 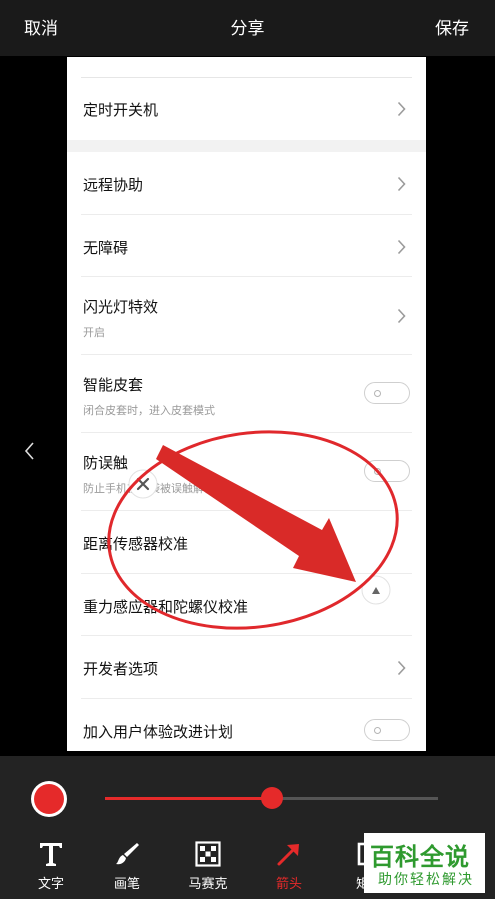 I want to click on settings-row-remote-assist: 远程协助, so click(x=246, y=183).